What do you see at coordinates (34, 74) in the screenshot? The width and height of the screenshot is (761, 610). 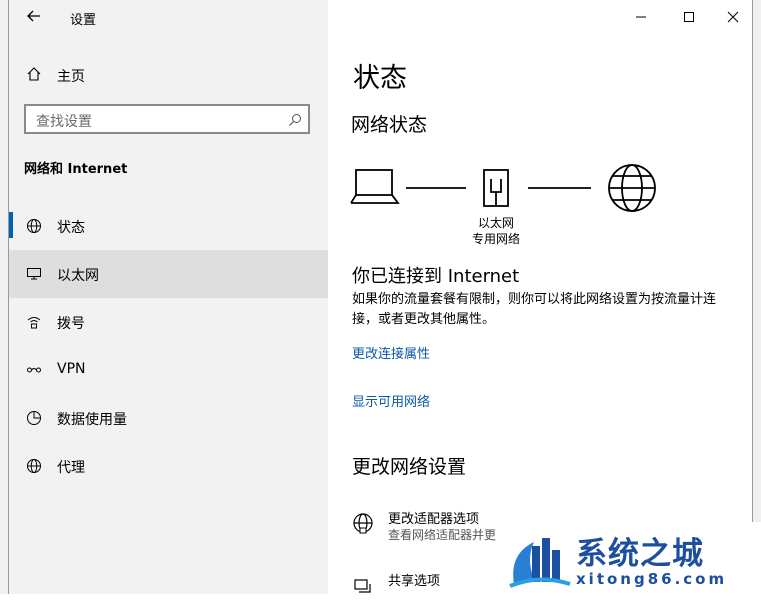 I see `home-icon` at bounding box center [34, 74].